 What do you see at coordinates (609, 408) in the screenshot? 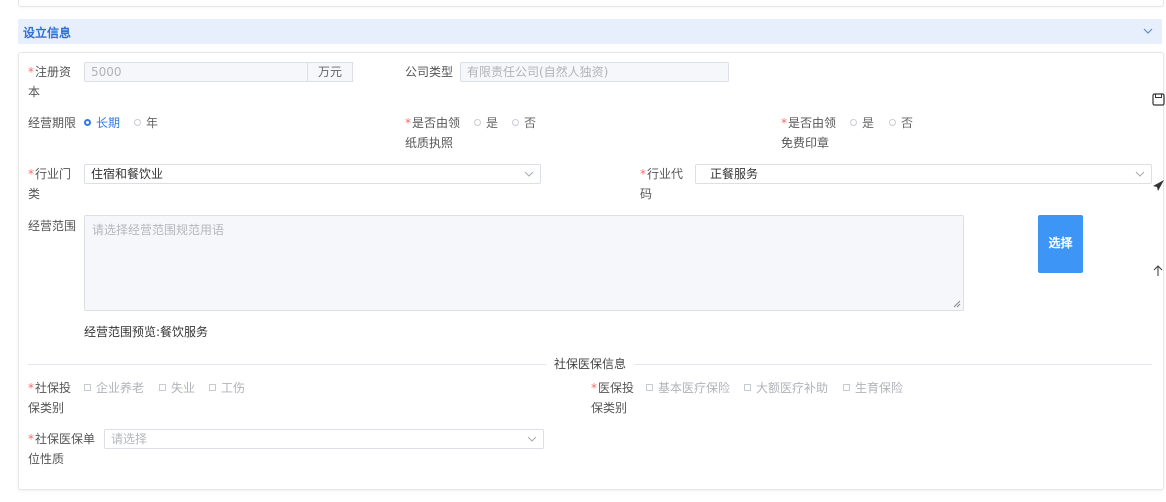
I see `medical-type-label-line2: 保类别` at bounding box center [609, 408].